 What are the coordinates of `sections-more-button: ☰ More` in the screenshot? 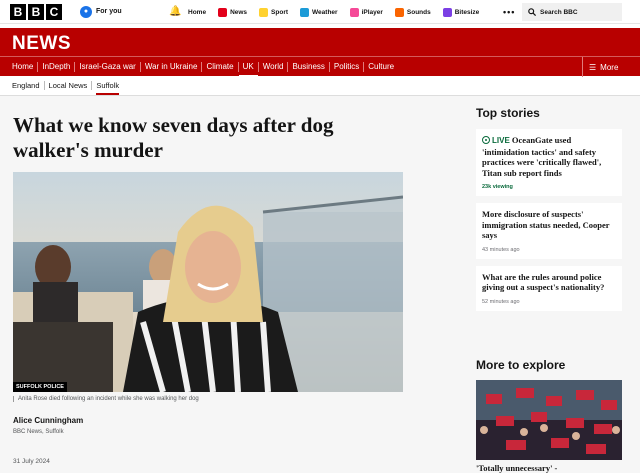 It's located at (600, 67).